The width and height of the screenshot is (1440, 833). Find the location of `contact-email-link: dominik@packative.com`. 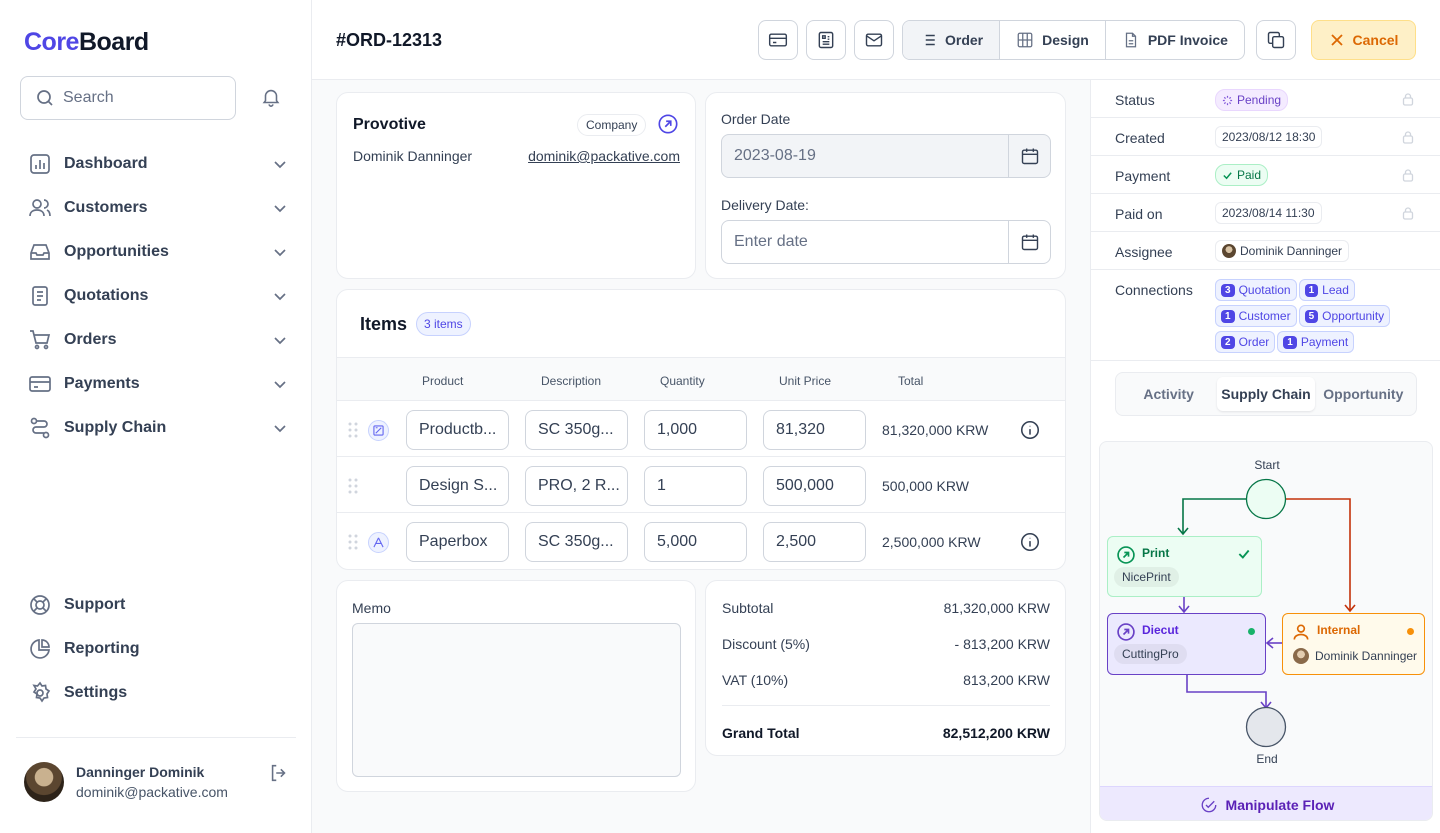

contact-email-link: dominik@packative.com is located at coordinates (604, 156).